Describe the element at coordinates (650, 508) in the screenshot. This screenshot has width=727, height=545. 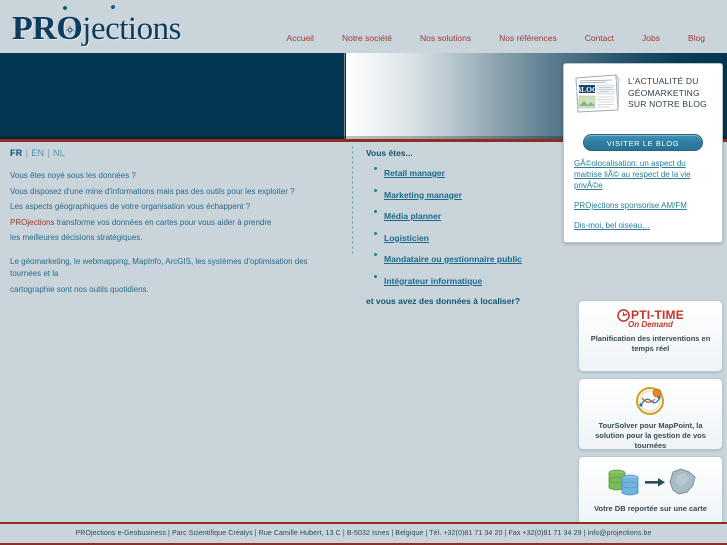
I see `promo-caption-db-map: Votre DB reportée sur une carte` at that location.